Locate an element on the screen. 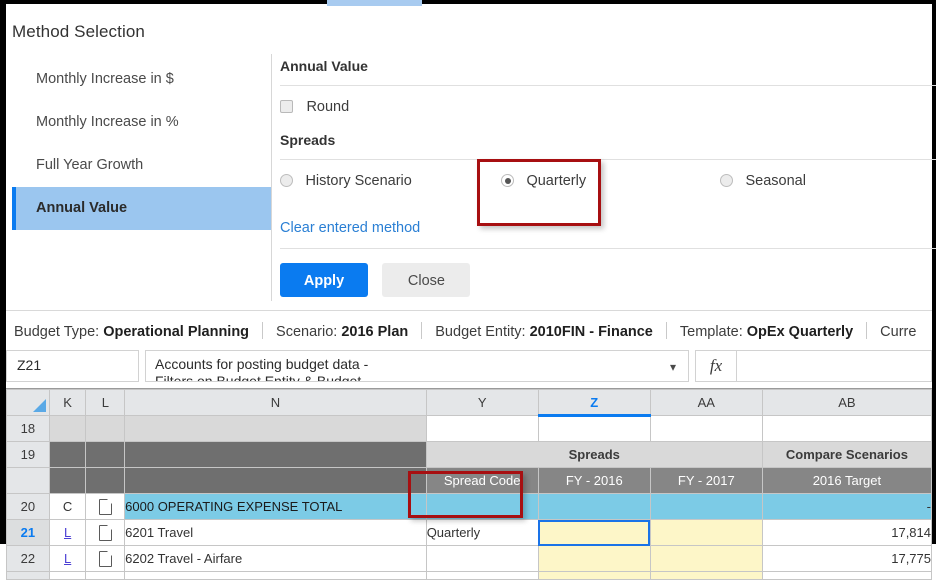  method-item-annual-value: Annual Value is located at coordinates (141, 208).